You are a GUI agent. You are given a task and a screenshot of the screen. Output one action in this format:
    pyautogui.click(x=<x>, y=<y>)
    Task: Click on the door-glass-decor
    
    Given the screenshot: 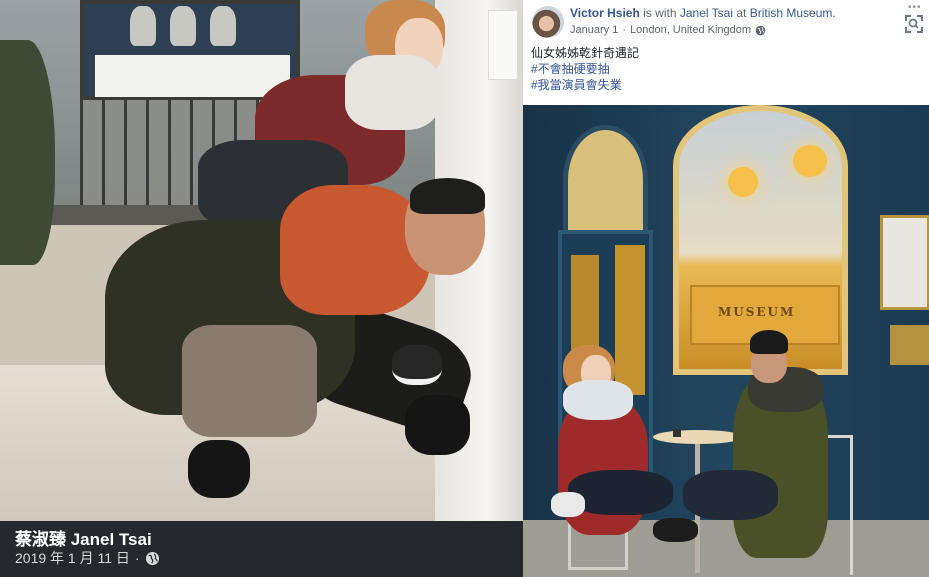 What is the action you would take?
    pyautogui.click(x=630, y=320)
    